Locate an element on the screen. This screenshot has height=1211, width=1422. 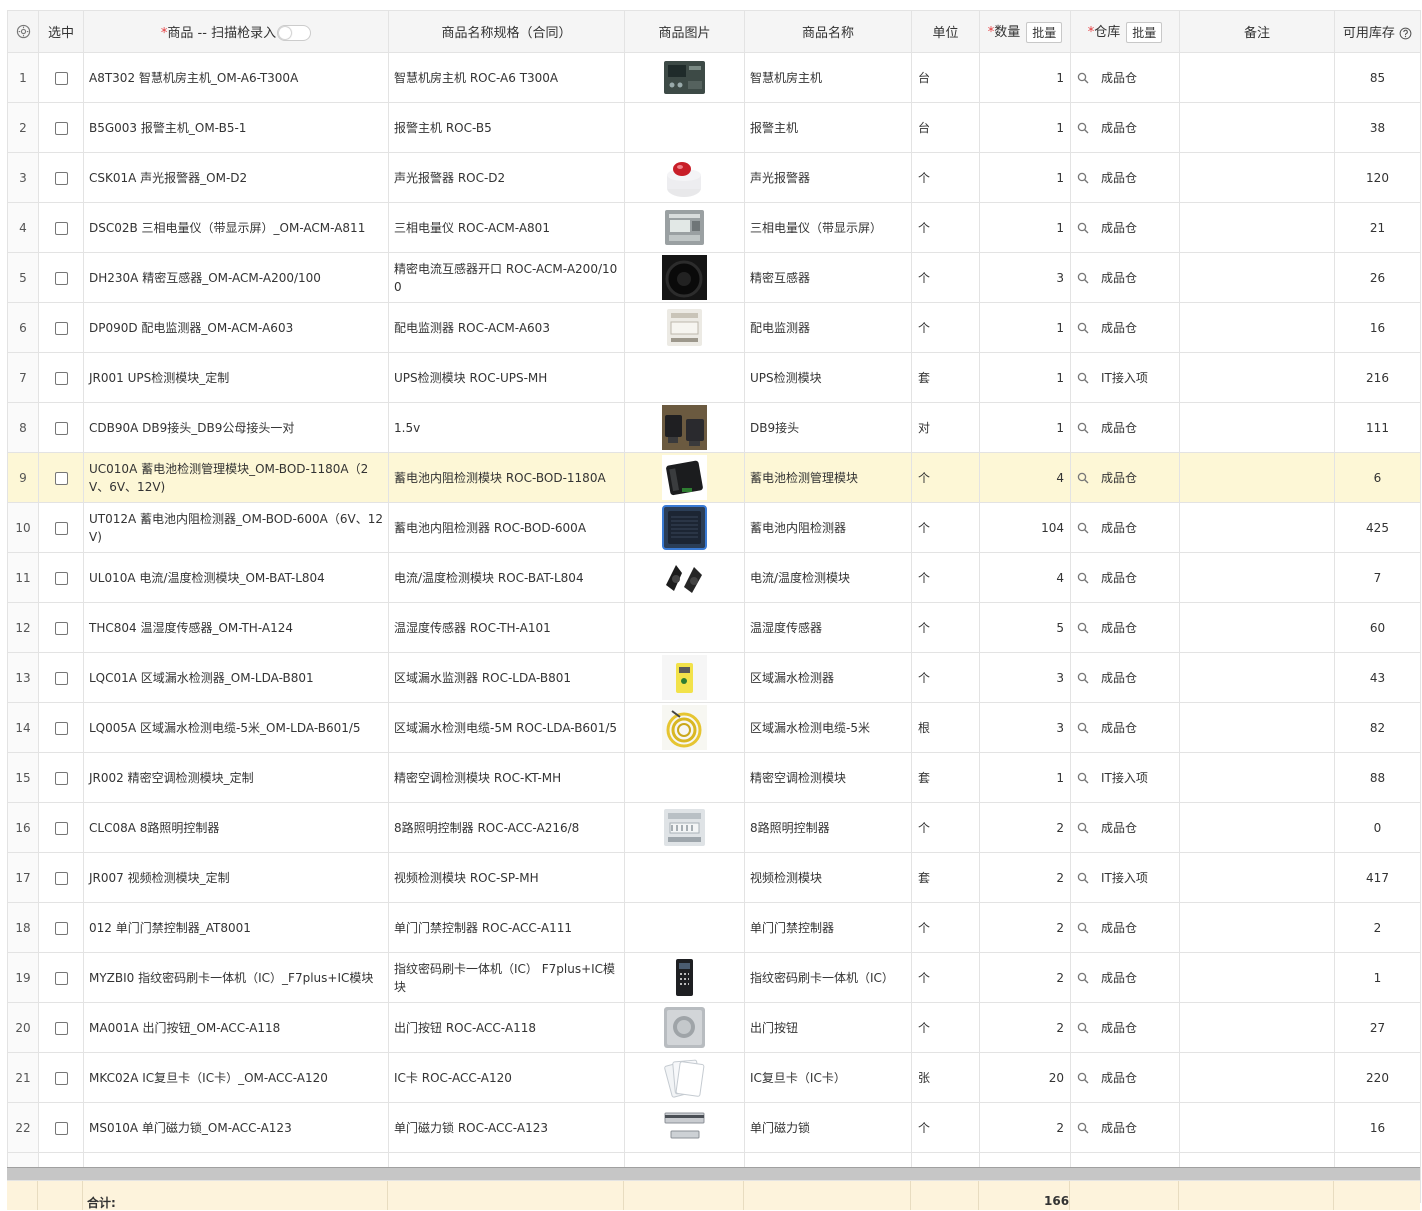
table-row: 8 CDB90A DB9接头_DB9公母接头一对 1.5v DB9接头对 1 成品仓 111 is located at coordinates (714, 427).